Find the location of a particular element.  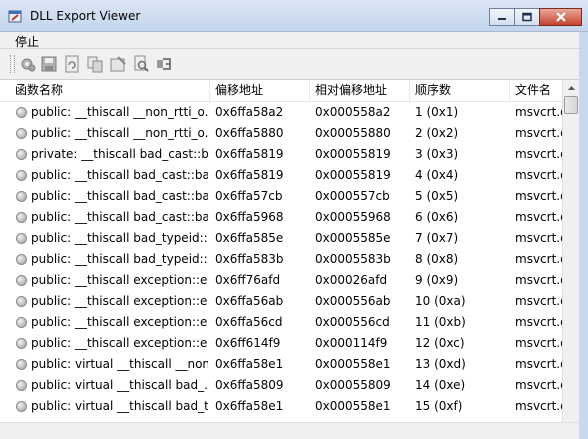

minimize-button is located at coordinates (502, 17).